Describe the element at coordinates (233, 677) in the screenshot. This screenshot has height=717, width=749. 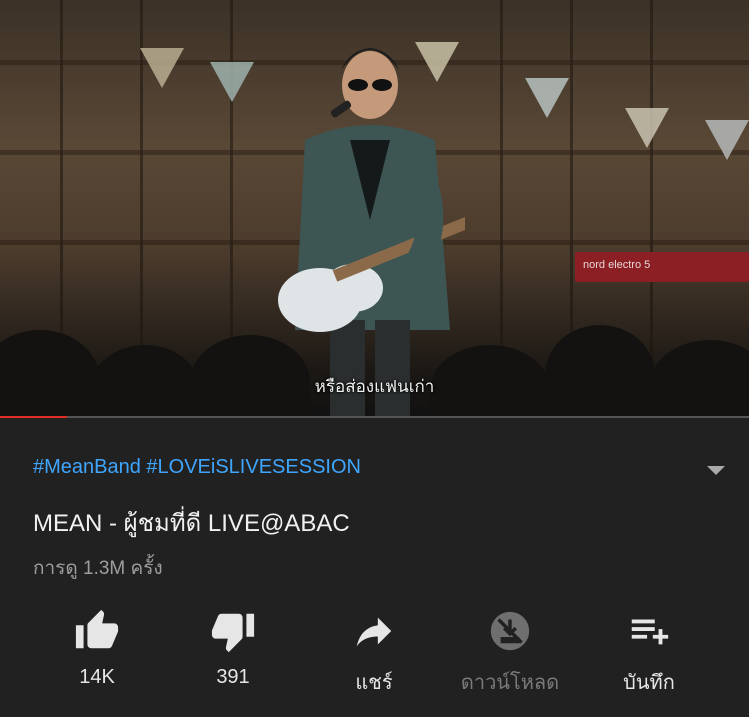
I see `dislike-count: 391` at that location.